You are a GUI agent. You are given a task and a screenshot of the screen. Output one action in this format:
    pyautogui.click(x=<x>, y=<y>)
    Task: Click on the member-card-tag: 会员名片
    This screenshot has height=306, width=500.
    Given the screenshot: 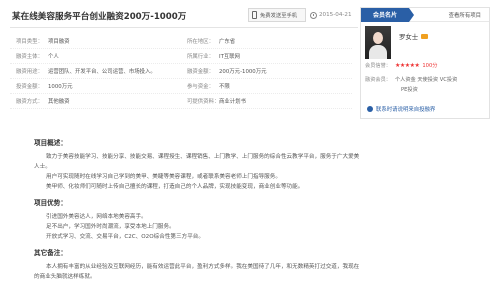 What is the action you would take?
    pyautogui.click(x=387, y=14)
    